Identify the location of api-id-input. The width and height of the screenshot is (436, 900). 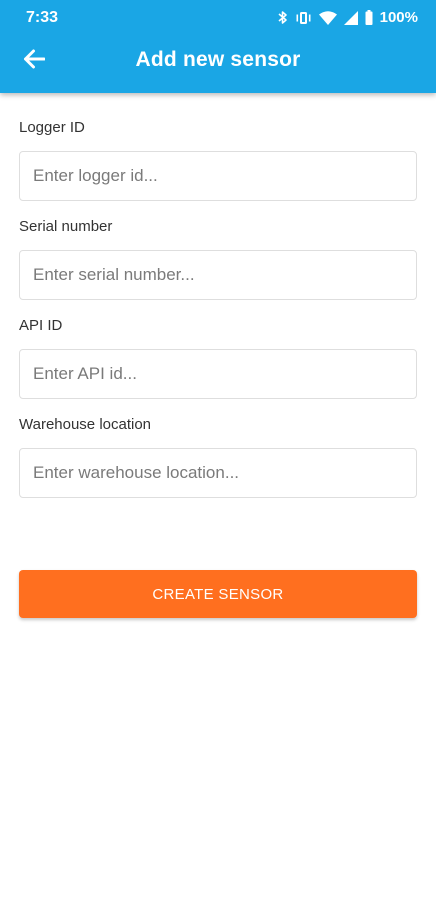
(218, 374).